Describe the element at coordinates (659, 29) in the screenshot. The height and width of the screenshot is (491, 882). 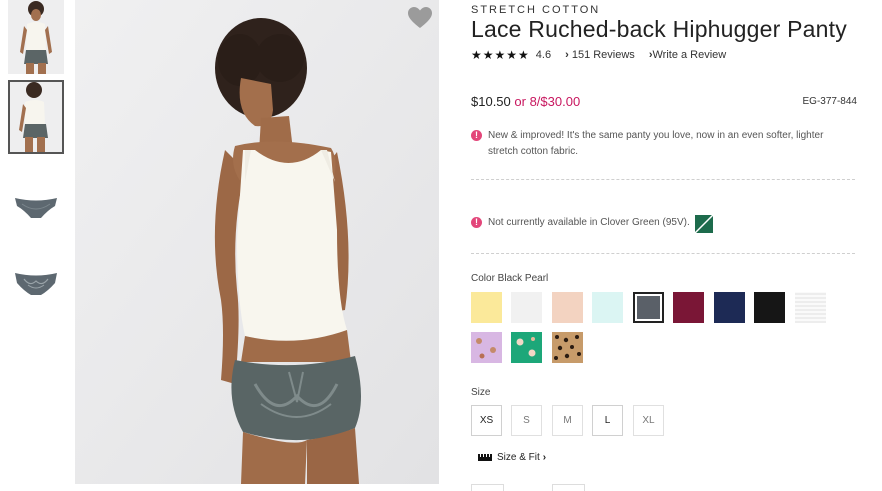
I see `product-title: Lace Ruched-back Hiphugger Panty` at that location.